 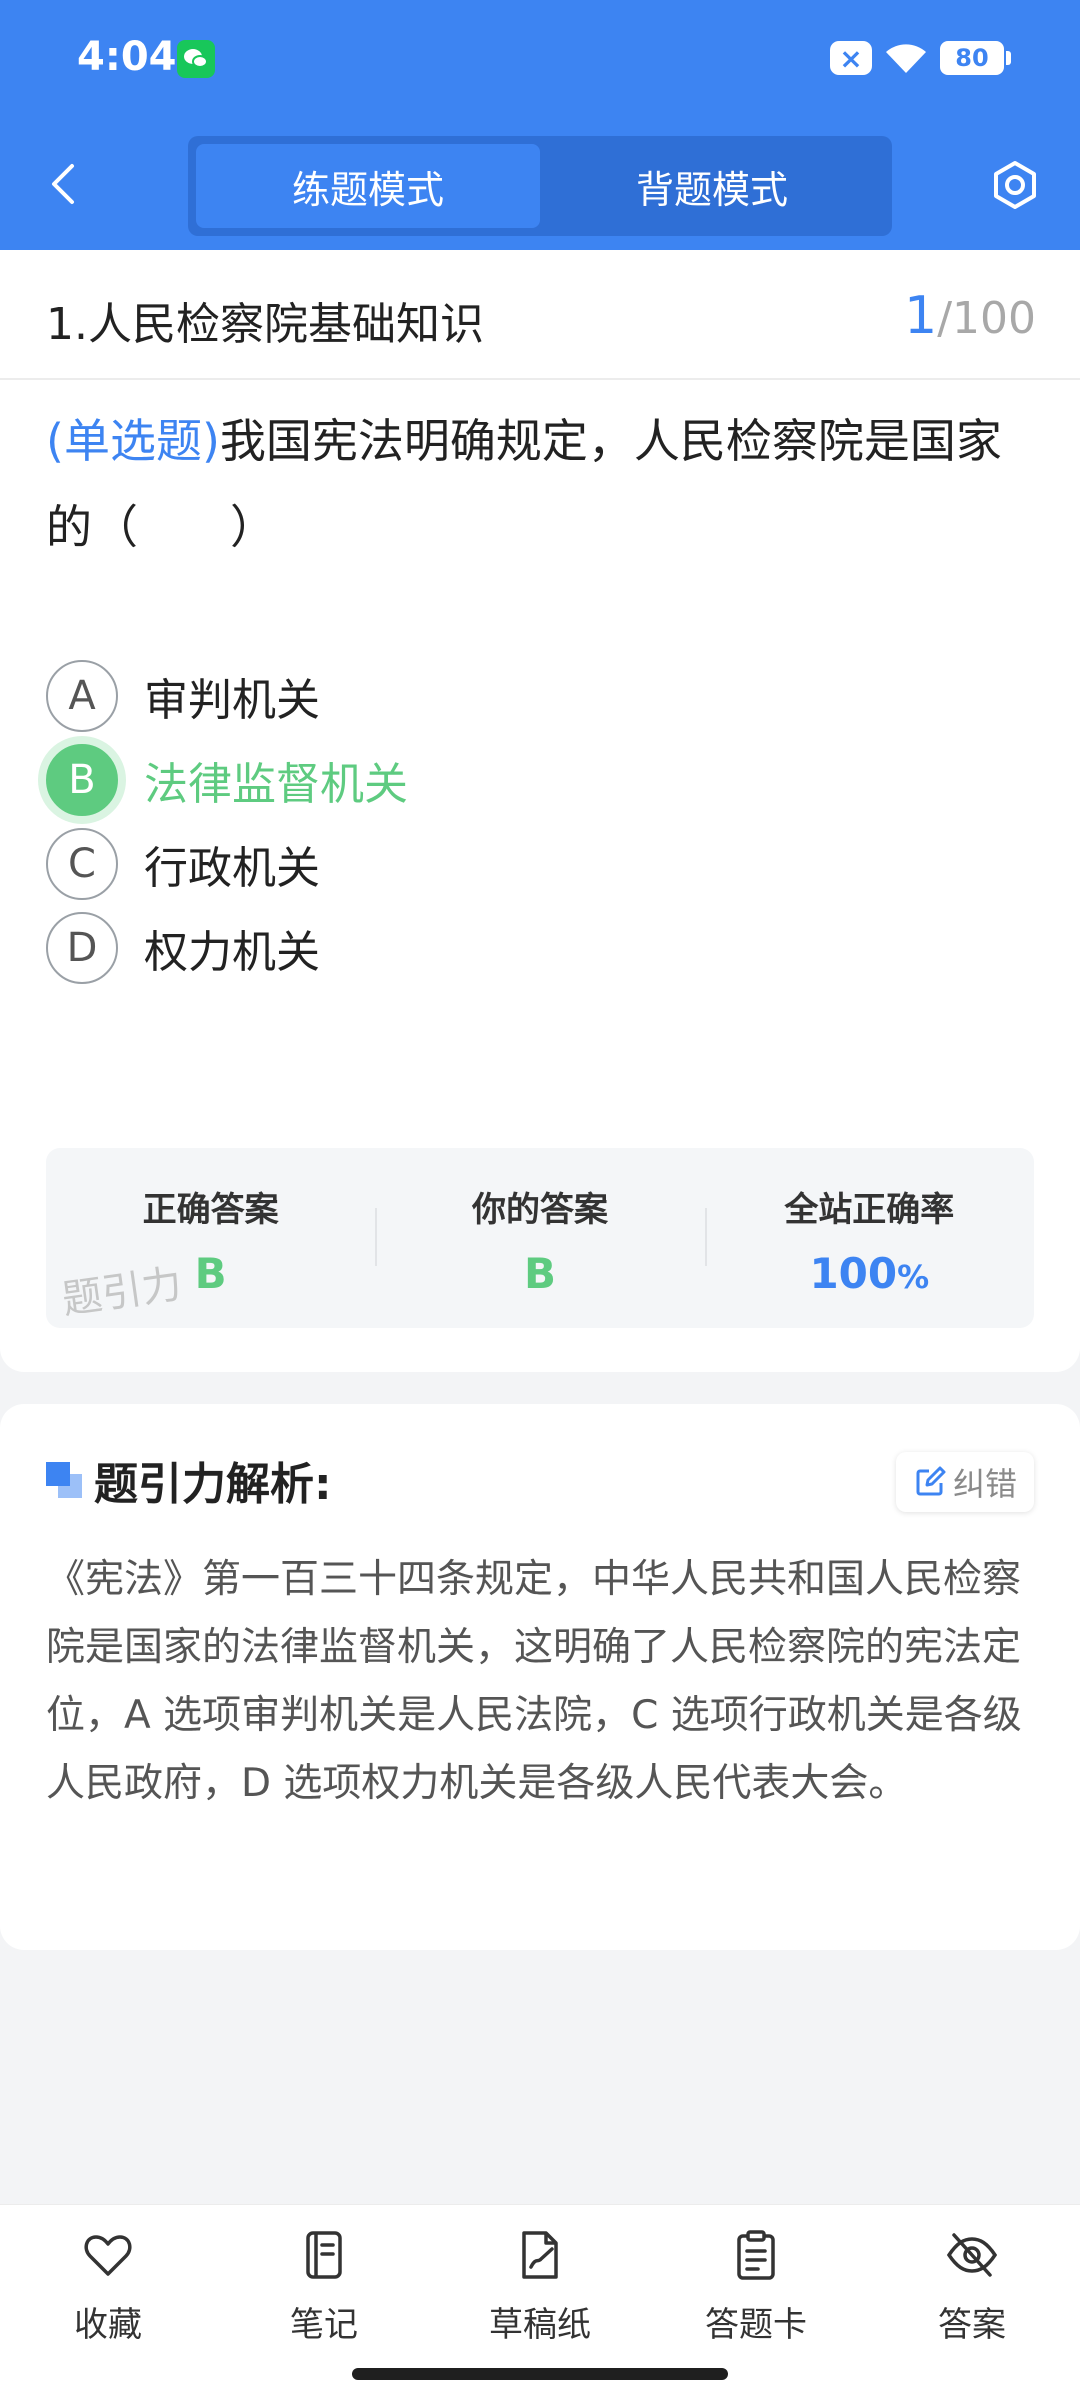 I want to click on tab-memorize-mode: 背题模式, so click(x=712, y=186).